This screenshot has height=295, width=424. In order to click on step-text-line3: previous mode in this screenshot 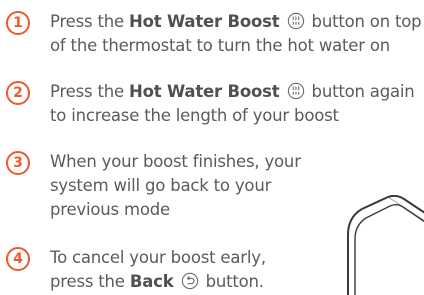, I will do `click(110, 209)`.